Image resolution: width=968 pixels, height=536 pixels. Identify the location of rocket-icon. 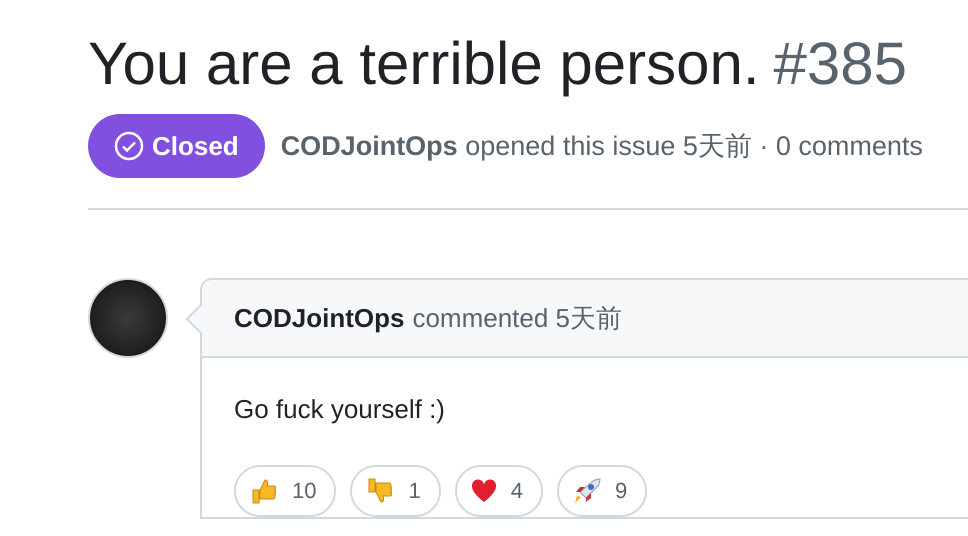
(586, 491).